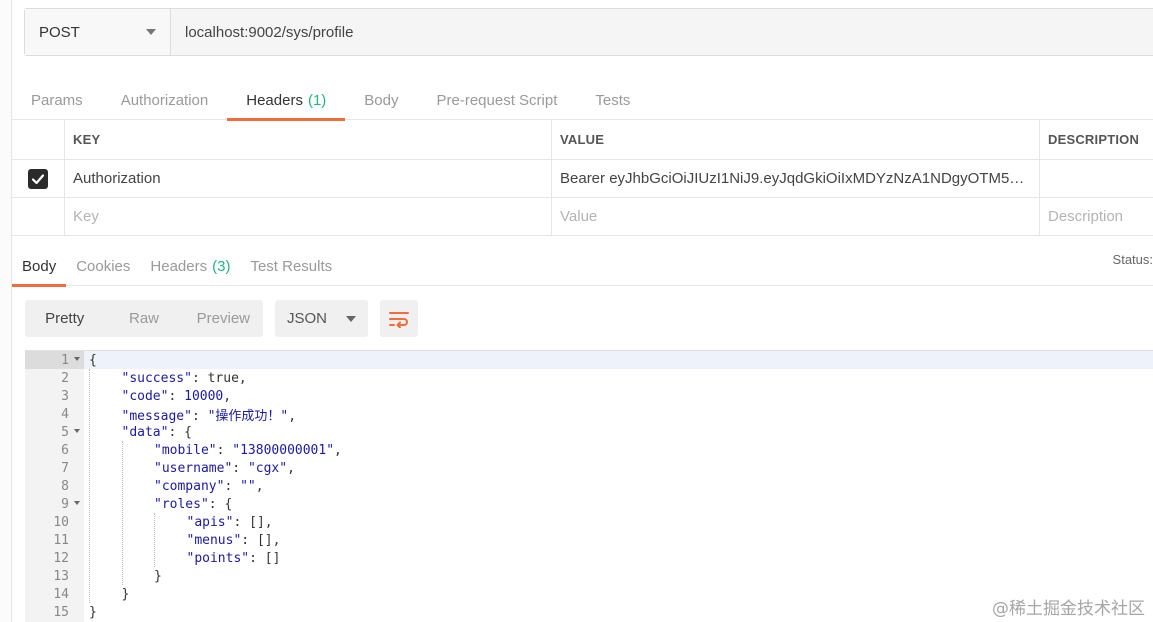  What do you see at coordinates (189, 468) in the screenshot?
I see `code-text: "username": "cgx",` at bounding box center [189, 468].